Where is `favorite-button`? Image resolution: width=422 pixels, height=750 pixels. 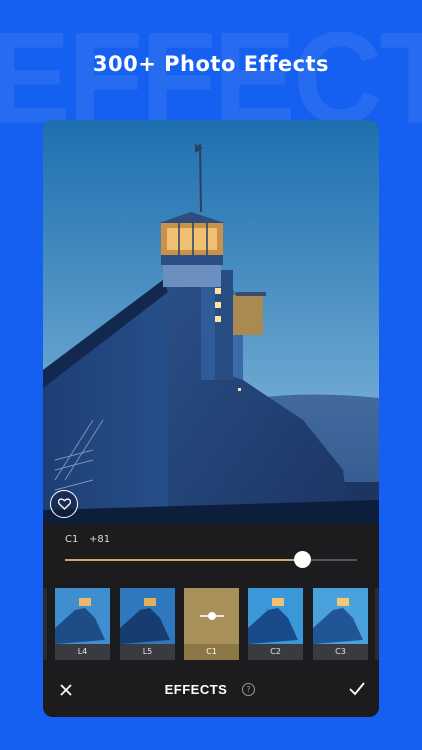 favorite-button is located at coordinates (64, 504).